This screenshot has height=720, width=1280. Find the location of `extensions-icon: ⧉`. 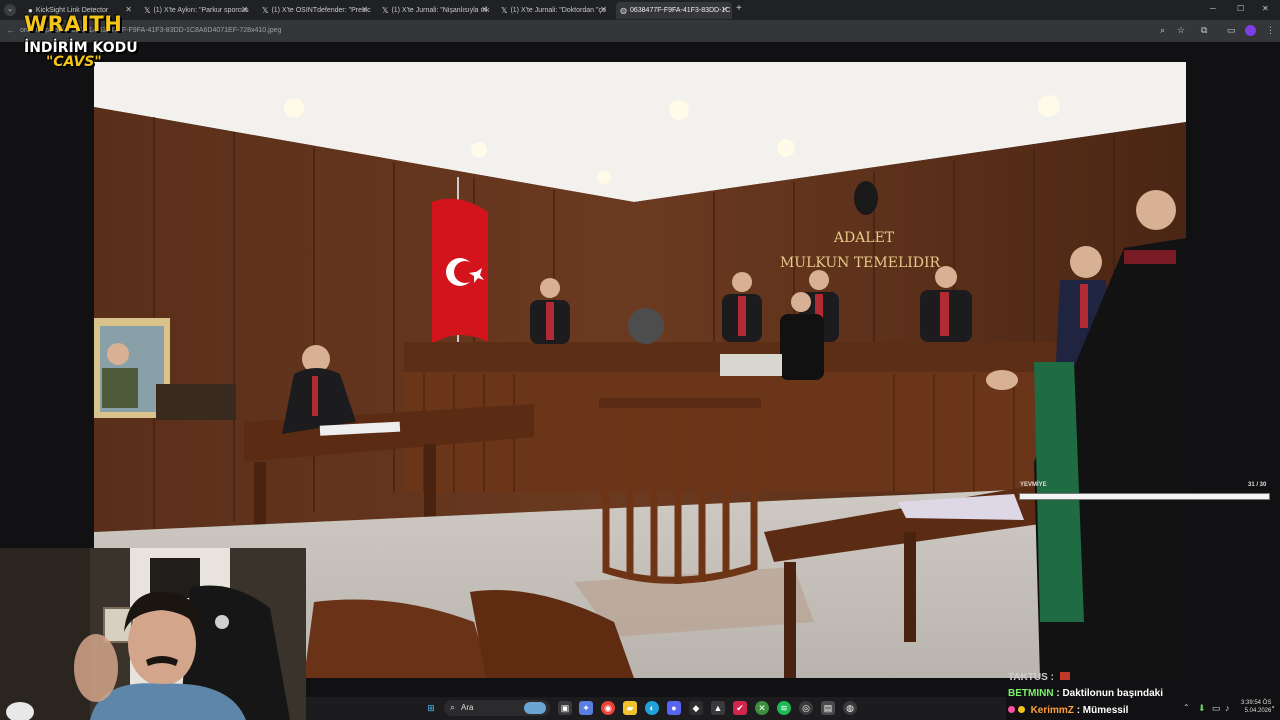

extensions-icon: ⧉ is located at coordinates (1204, 30).